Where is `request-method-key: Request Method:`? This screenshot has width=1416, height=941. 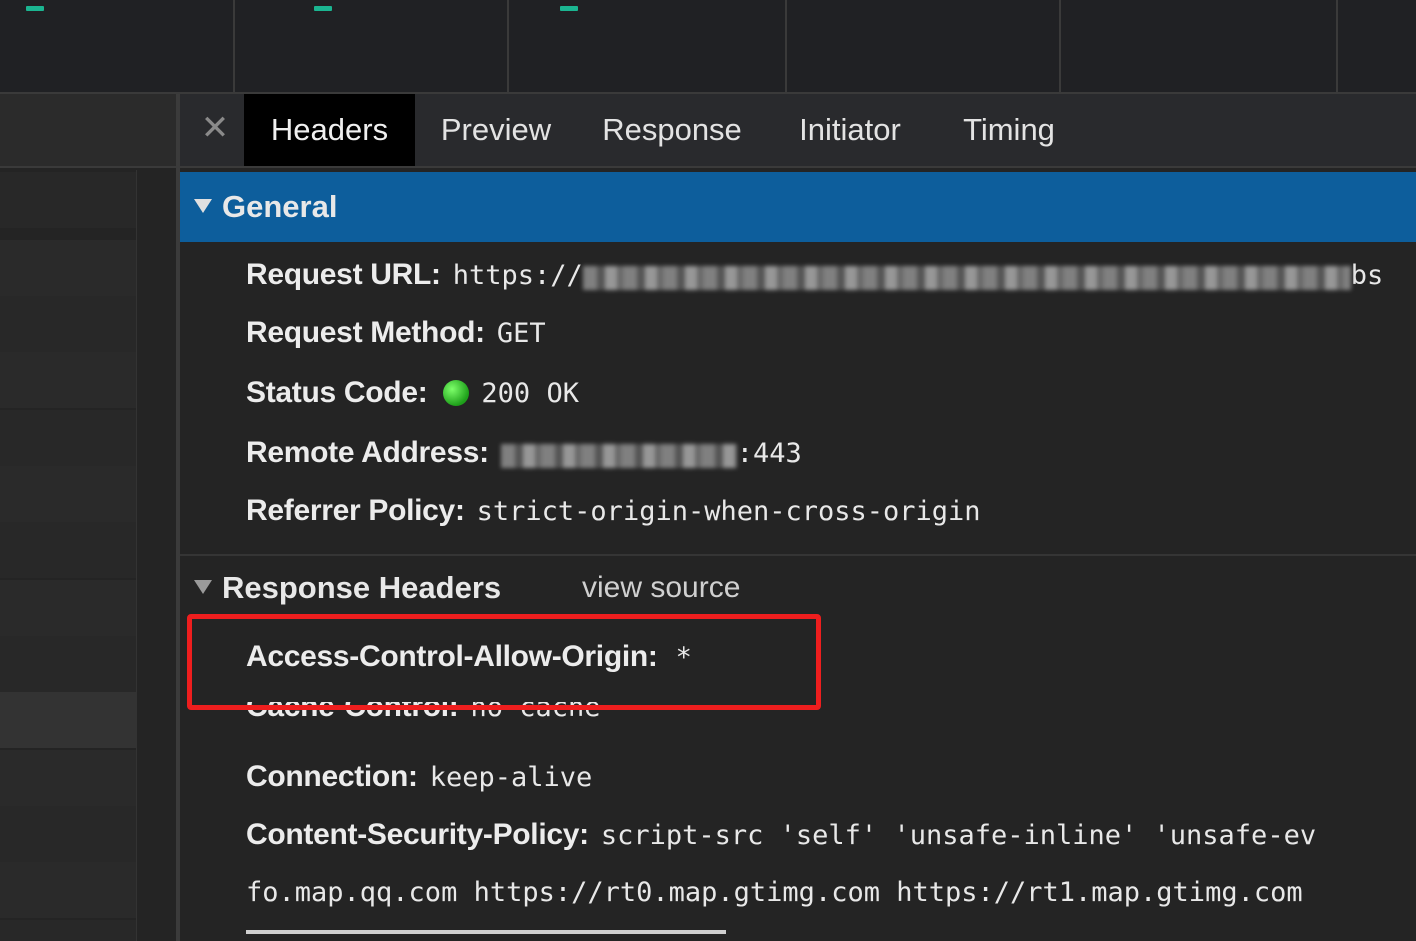 request-method-key: Request Method: is located at coordinates (365, 332).